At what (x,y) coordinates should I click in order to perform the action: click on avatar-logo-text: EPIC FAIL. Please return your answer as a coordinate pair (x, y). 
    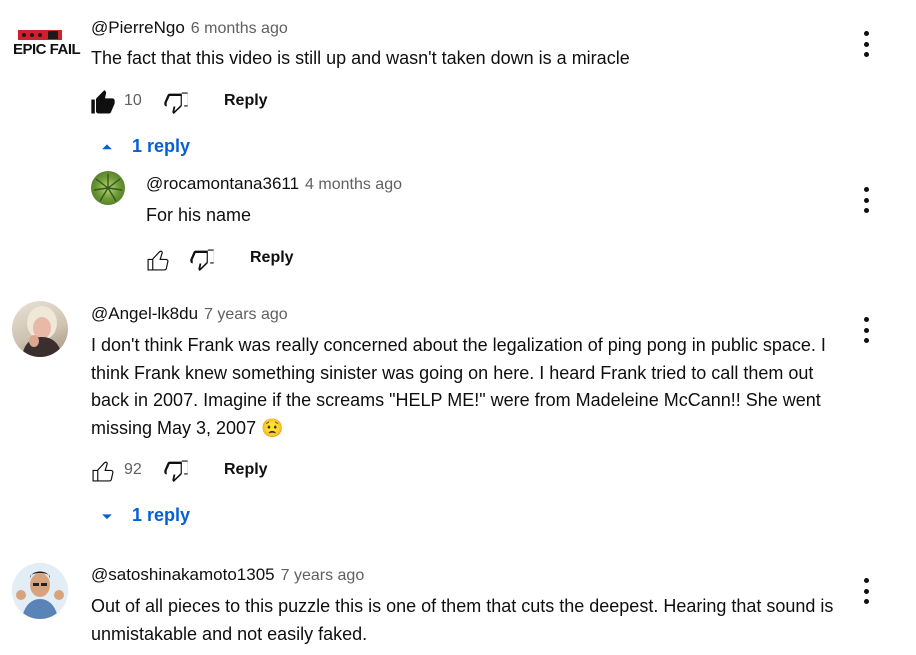
    Looking at the image, I should click on (47, 49).